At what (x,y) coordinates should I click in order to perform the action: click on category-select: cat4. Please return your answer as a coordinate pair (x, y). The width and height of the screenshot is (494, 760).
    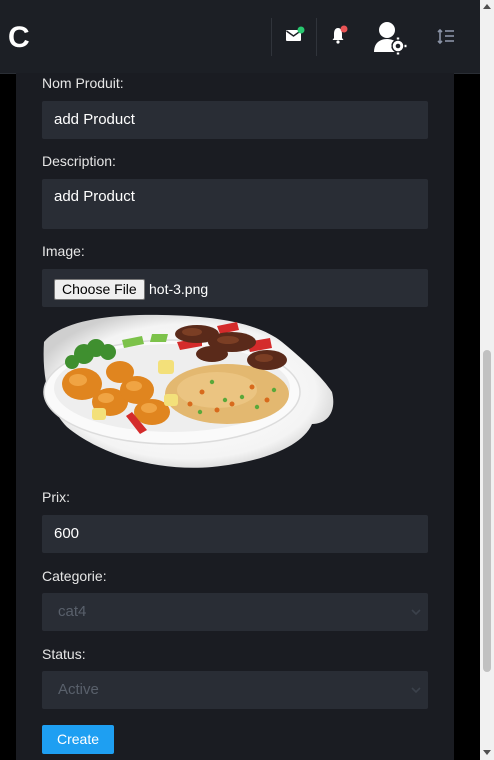
    Looking at the image, I should click on (235, 612).